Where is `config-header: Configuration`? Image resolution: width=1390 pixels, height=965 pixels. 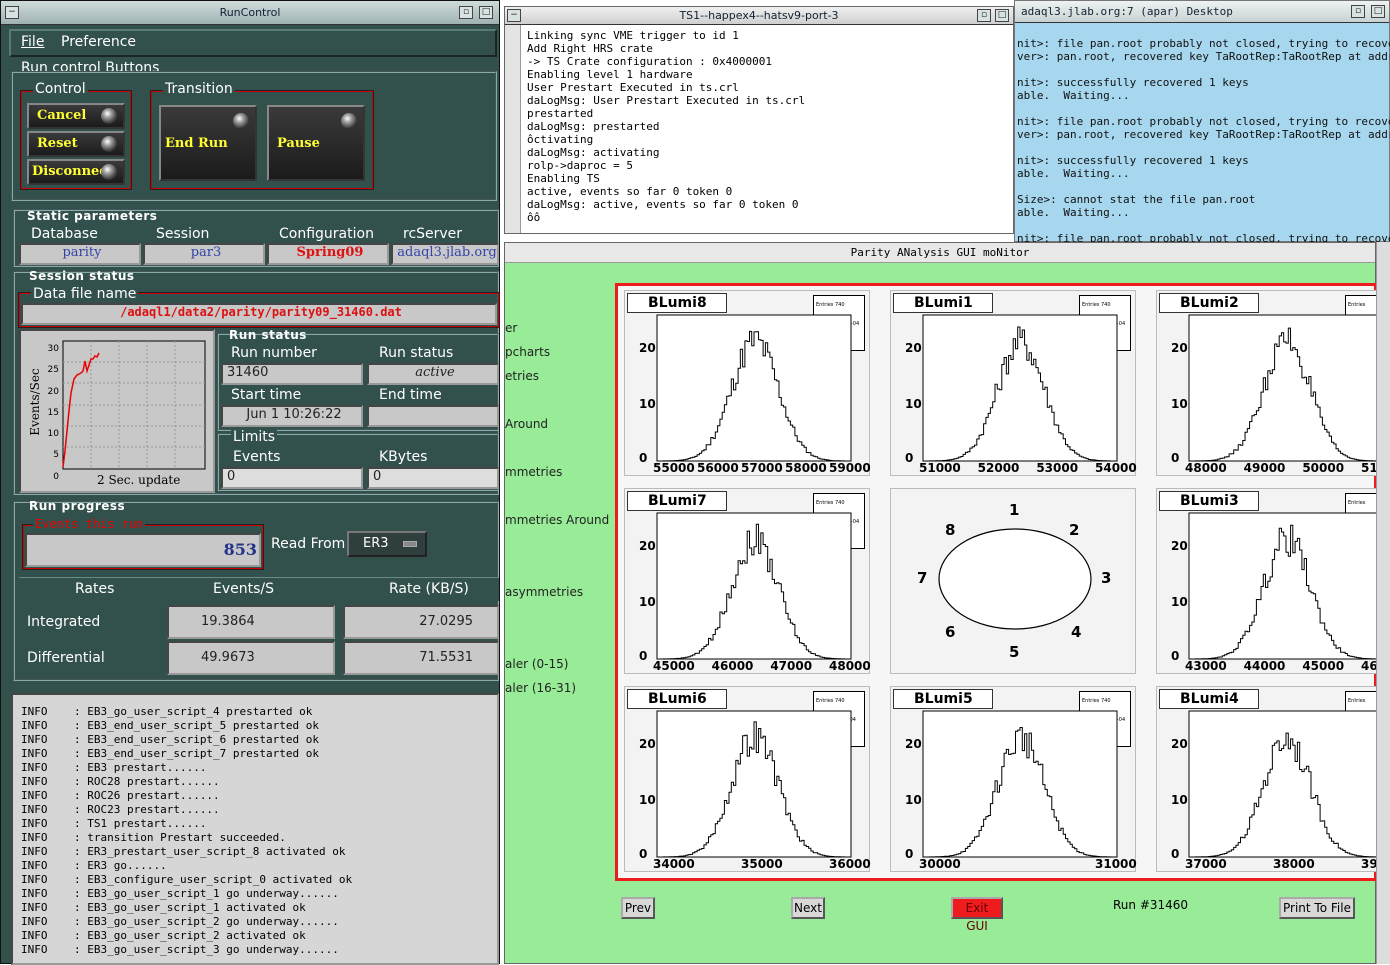 config-header: Configuration is located at coordinates (326, 234).